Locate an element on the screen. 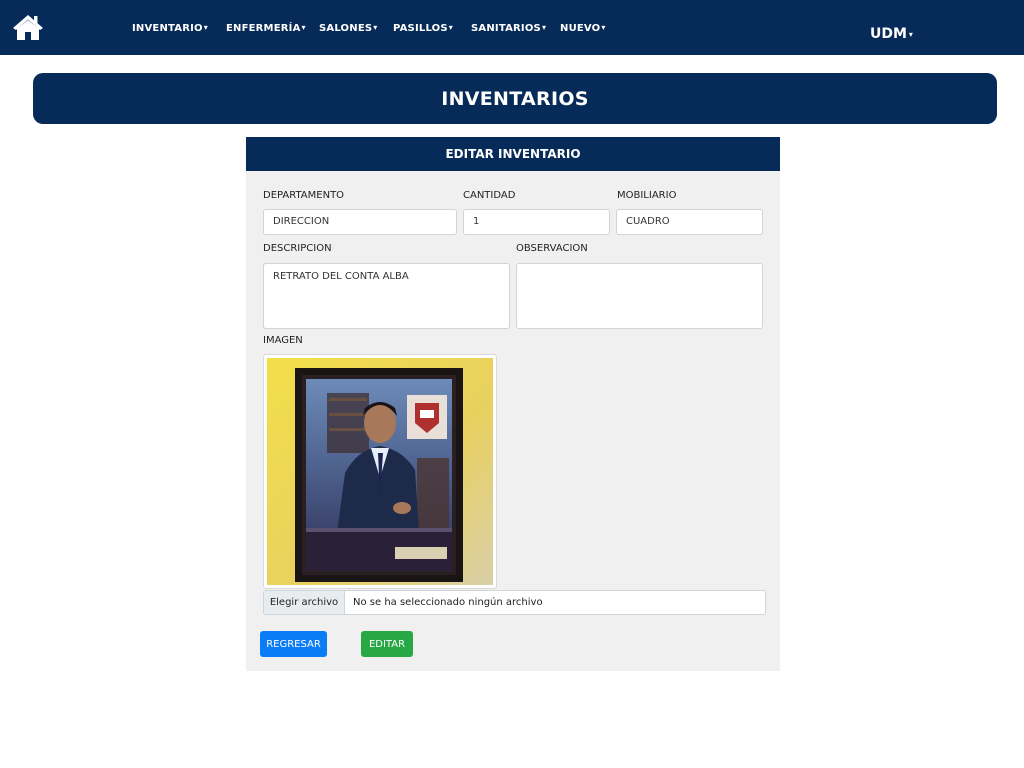 The height and width of the screenshot is (768, 1024). departamento-field: DIRECCION is located at coordinates (360, 222).